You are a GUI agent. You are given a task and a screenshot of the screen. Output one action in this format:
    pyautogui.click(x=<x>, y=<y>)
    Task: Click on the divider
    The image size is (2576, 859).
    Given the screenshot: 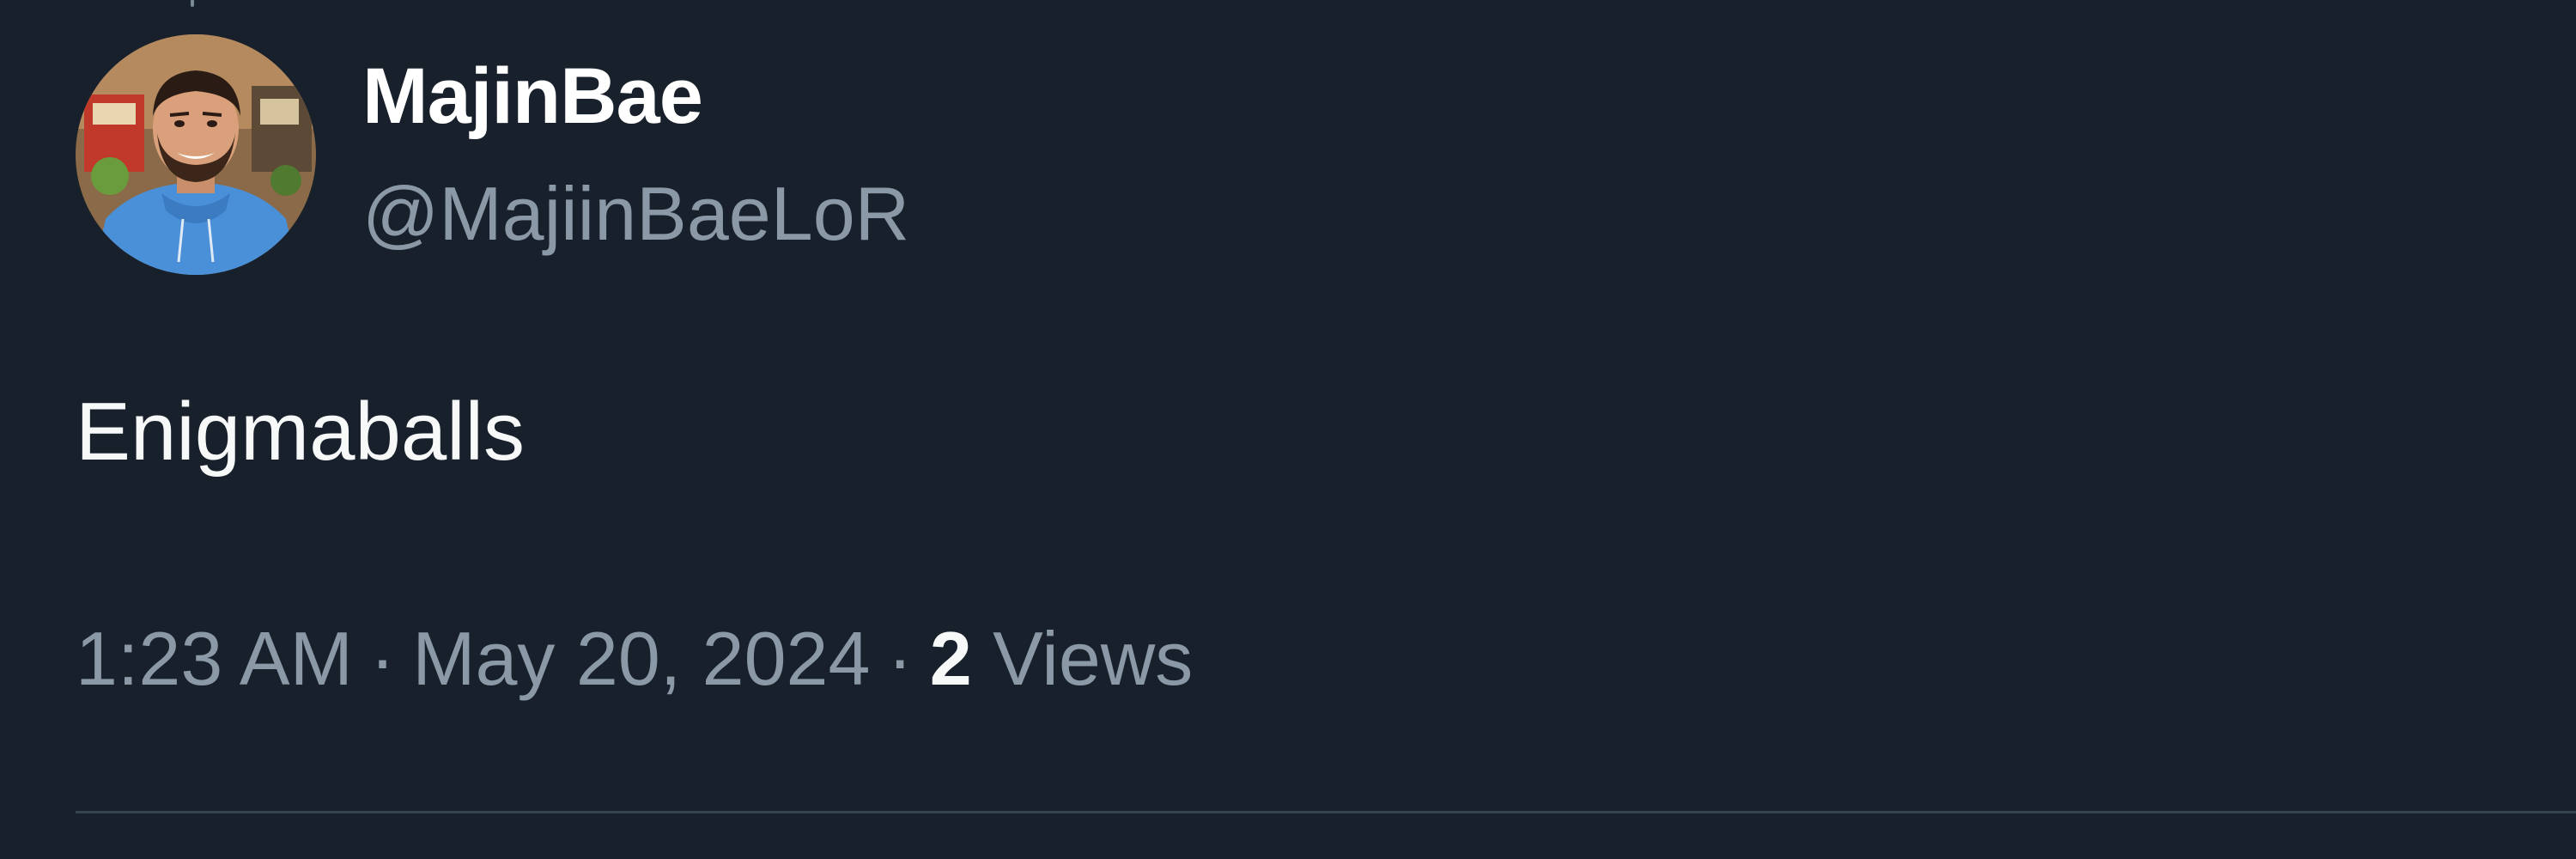 What is the action you would take?
    pyautogui.click(x=1326, y=812)
    